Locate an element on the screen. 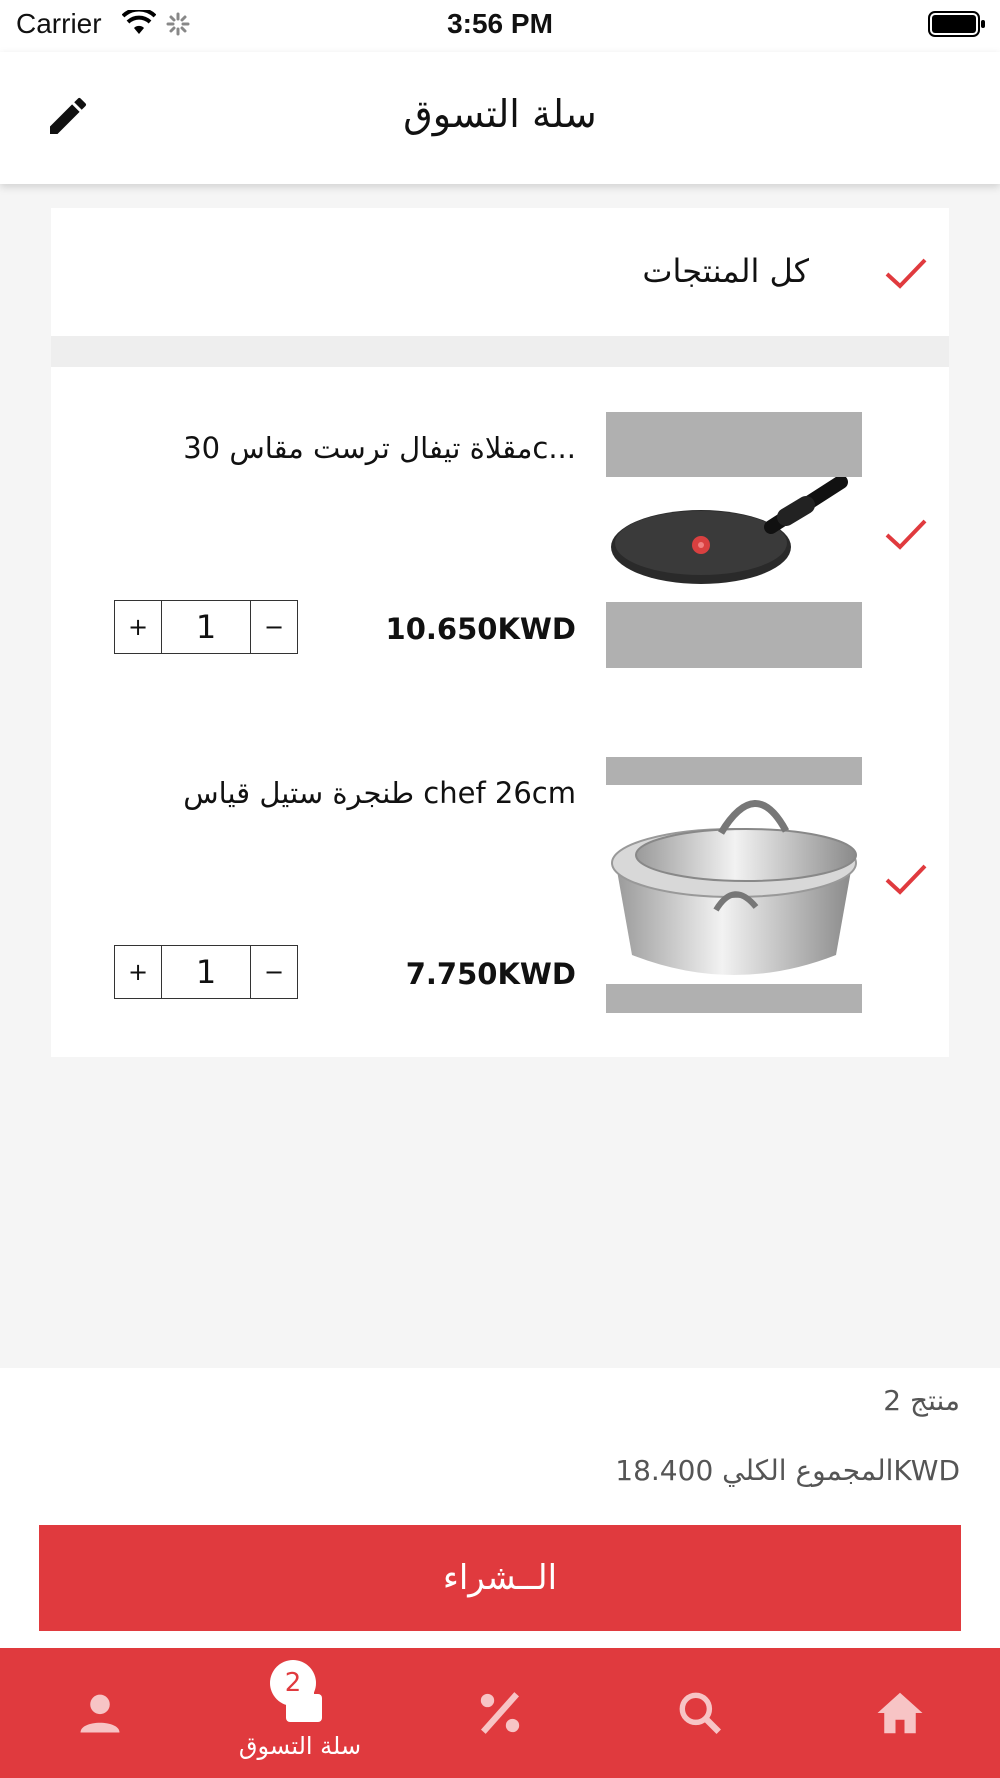 The image size is (1000, 1778). home-icon is located at coordinates (900, 1713).